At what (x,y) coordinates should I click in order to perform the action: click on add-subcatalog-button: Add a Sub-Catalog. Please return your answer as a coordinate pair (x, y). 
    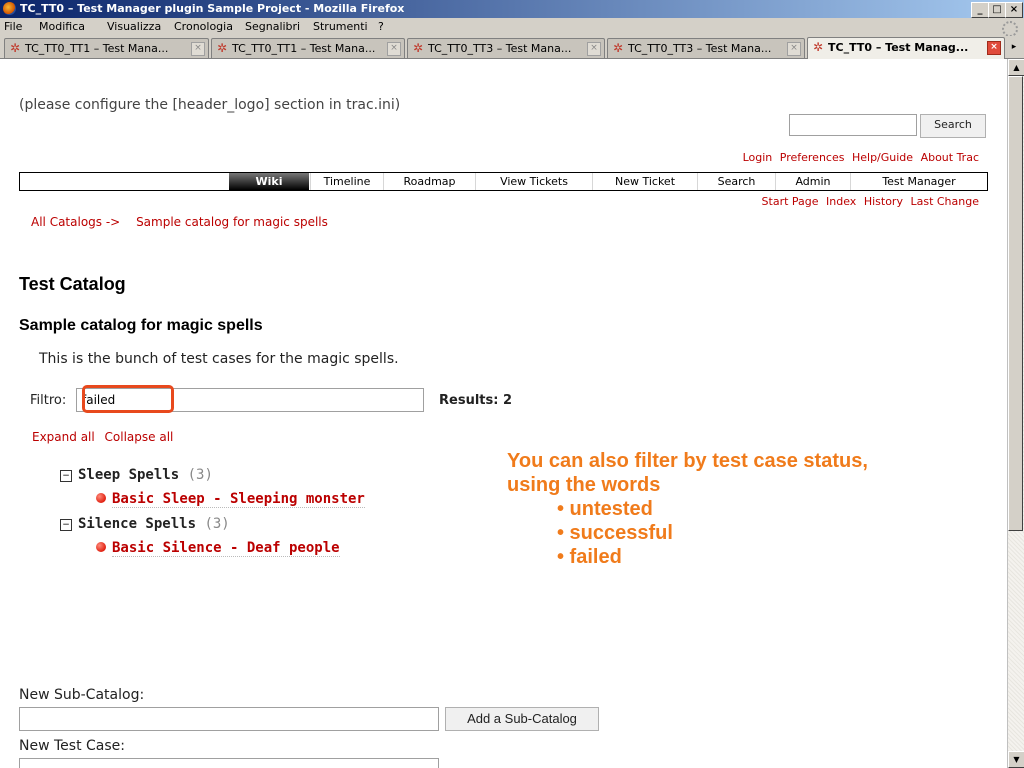
    Looking at the image, I should click on (522, 719).